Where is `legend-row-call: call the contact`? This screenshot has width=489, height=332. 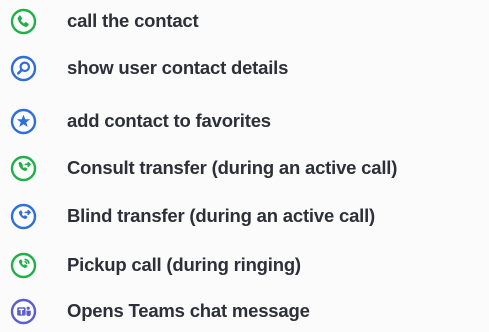 legend-row-call: call the contact is located at coordinates (104, 21).